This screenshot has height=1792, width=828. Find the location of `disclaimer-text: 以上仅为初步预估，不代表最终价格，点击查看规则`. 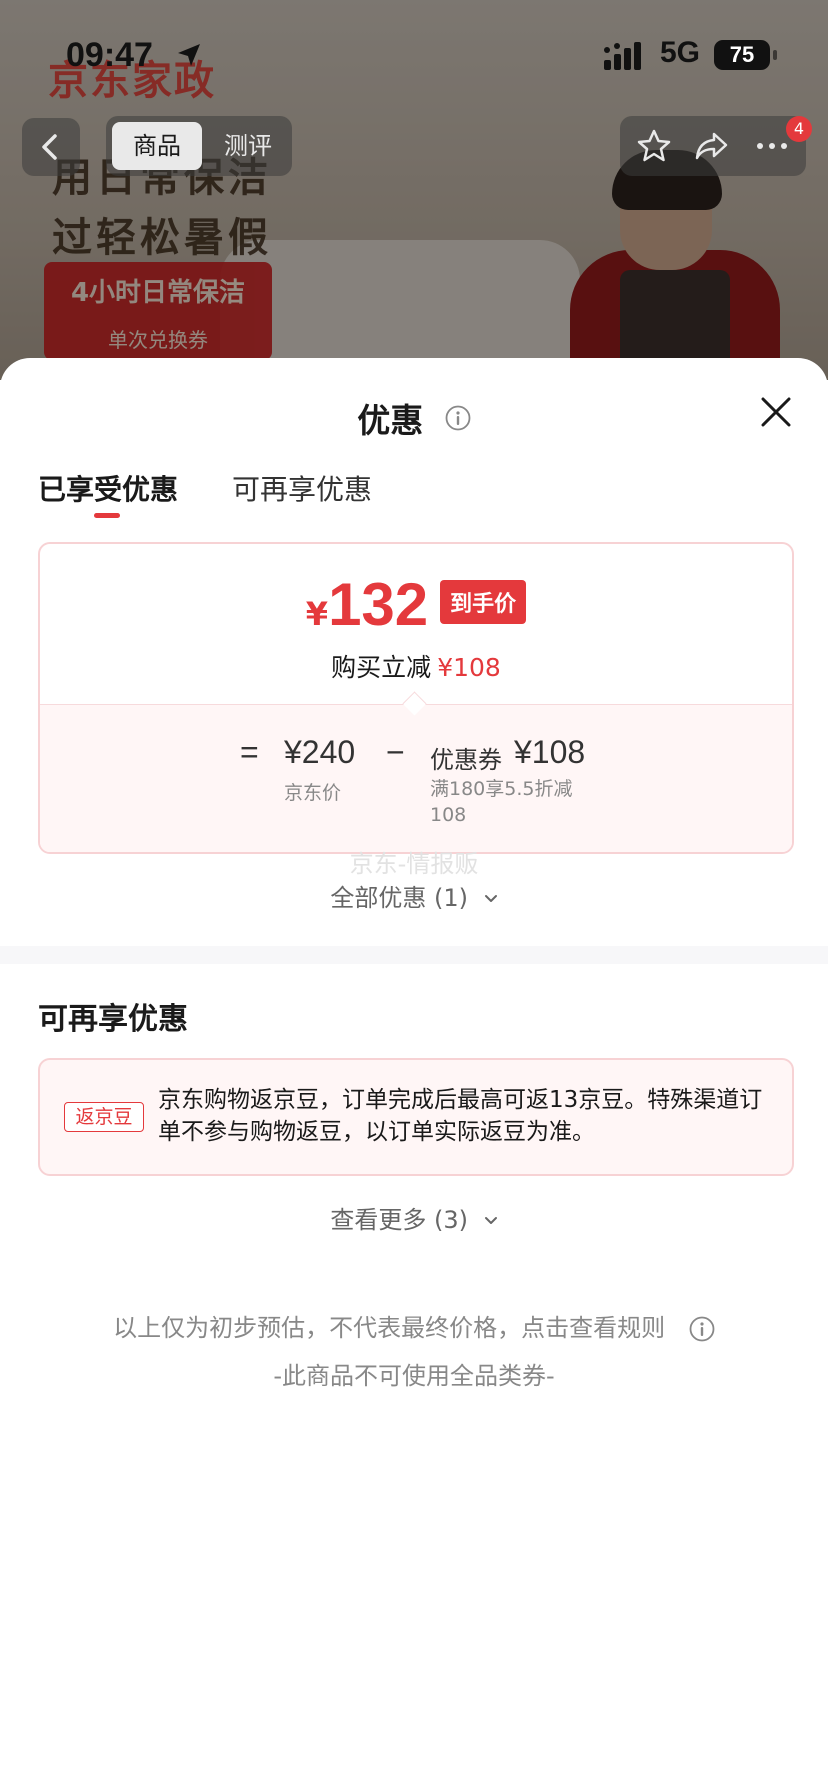

disclaimer-text: 以上仅为初步预估，不代表最终价格，点击查看规则 is located at coordinates (389, 1328).